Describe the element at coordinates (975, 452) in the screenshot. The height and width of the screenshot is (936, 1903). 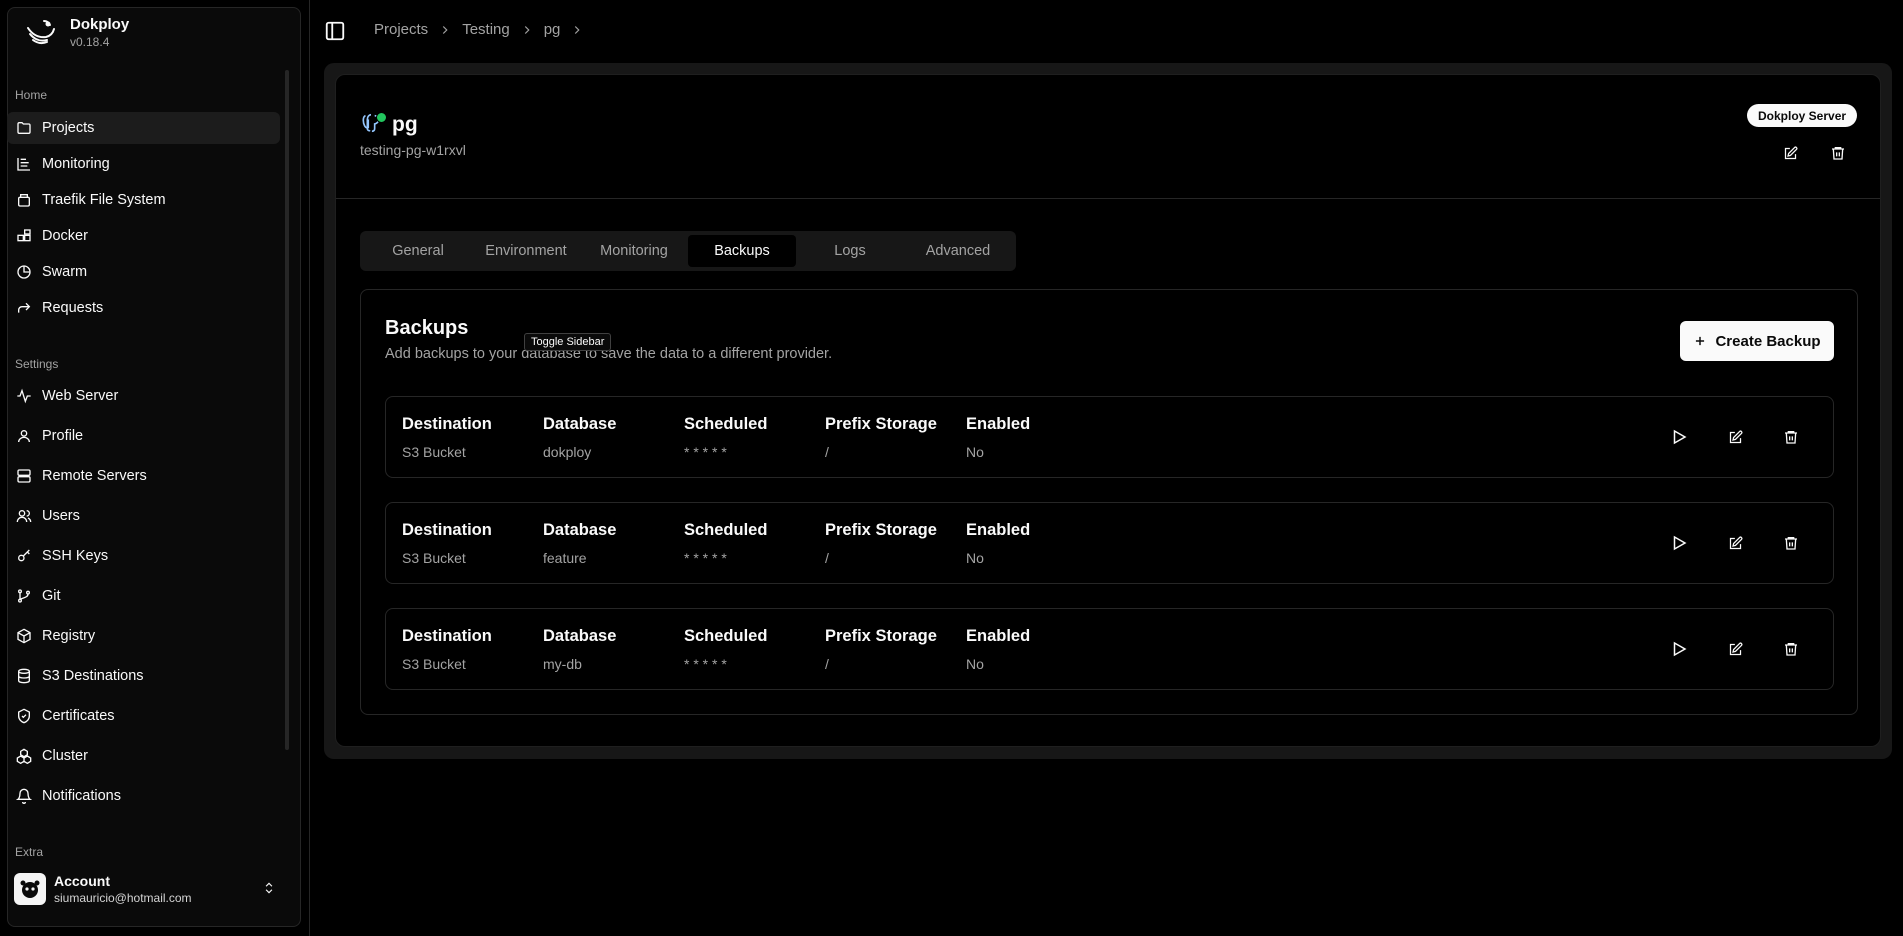
I see `backup-enabled: No` at that location.